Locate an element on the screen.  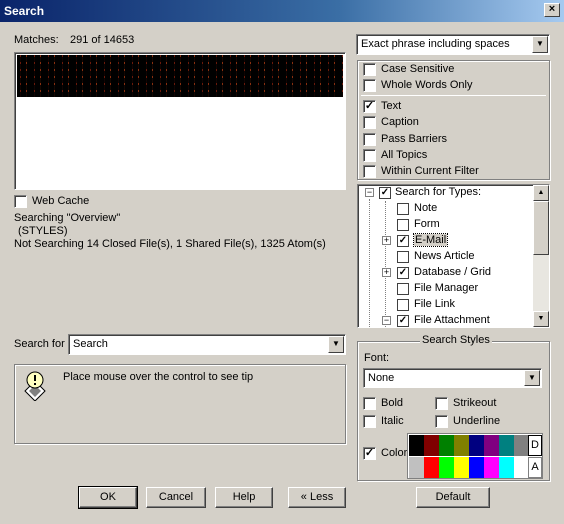
tree-item-form: Form is located at coordinates (445, 225).